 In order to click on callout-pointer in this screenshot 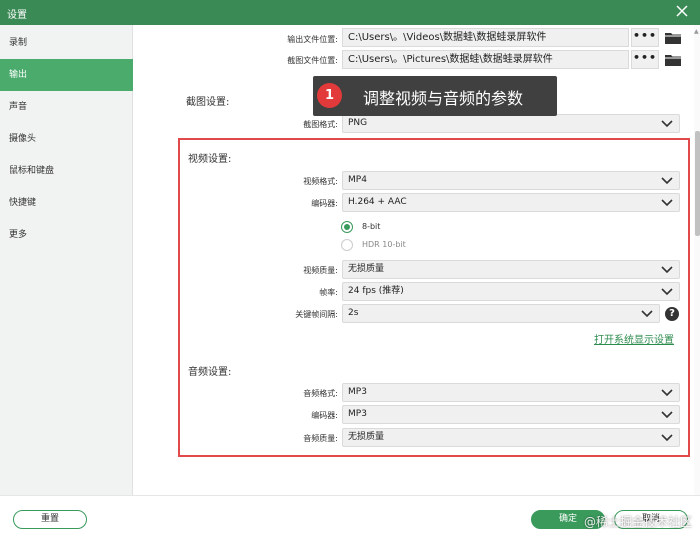, I will do `click(350, 96)`.